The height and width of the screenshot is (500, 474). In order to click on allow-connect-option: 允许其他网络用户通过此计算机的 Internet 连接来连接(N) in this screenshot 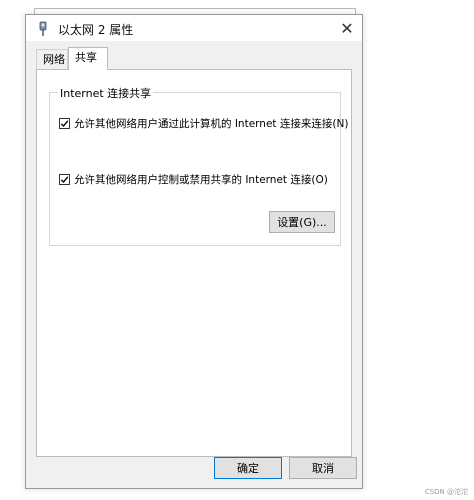, I will do `click(203, 123)`.